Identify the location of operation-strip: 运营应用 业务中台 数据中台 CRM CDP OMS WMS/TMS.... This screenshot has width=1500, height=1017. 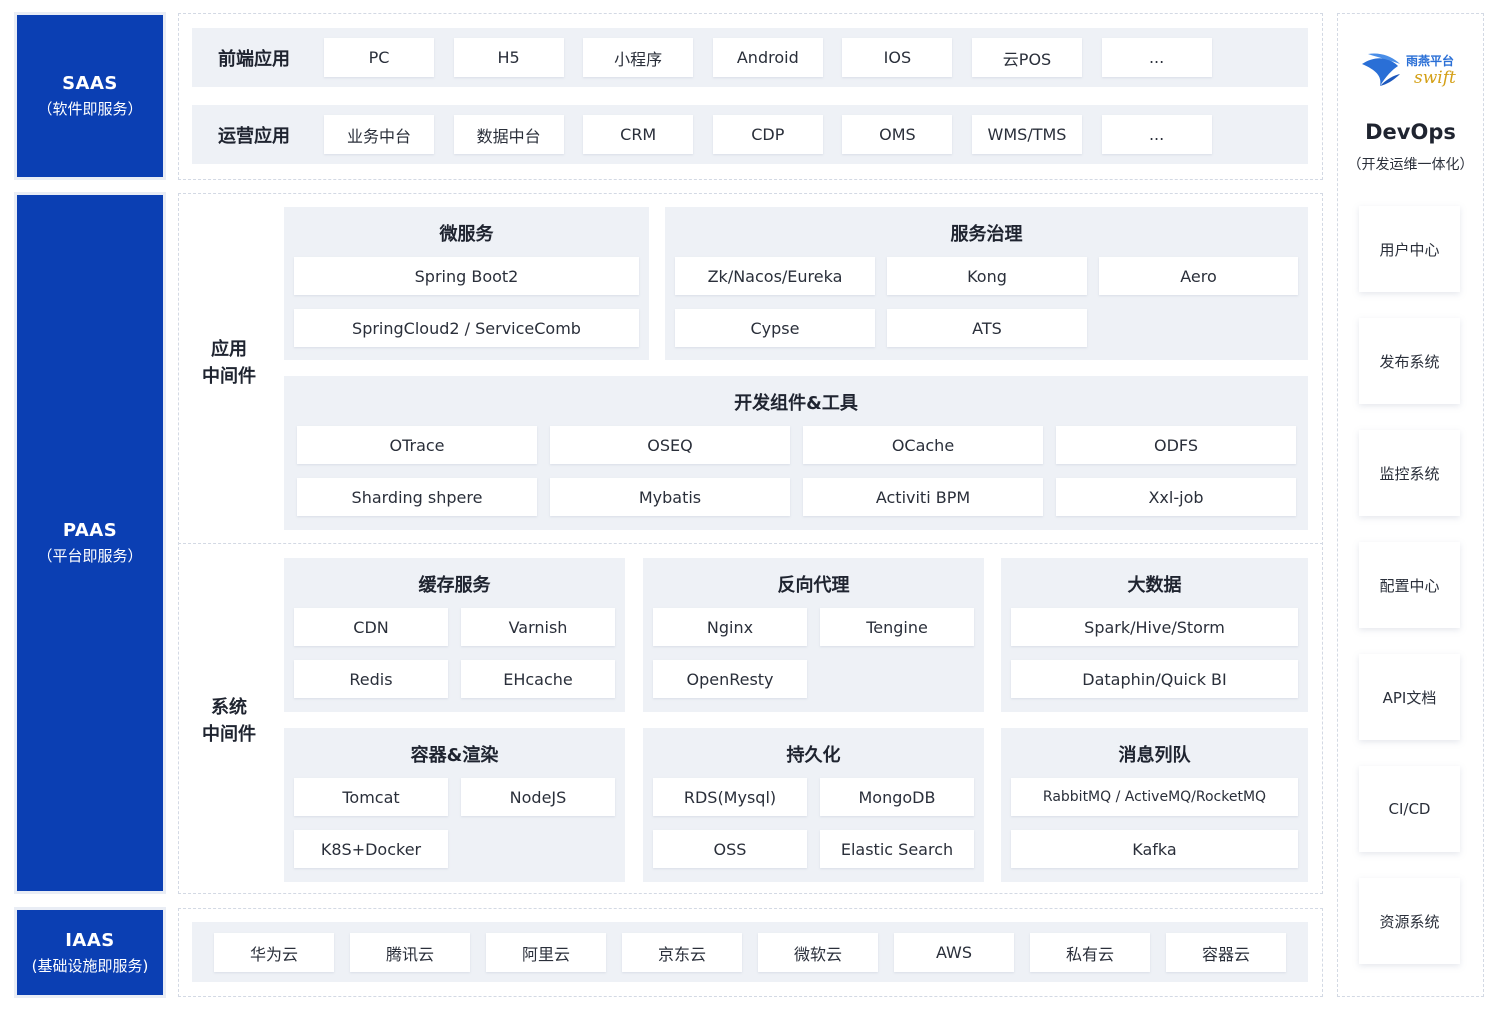
(750, 134).